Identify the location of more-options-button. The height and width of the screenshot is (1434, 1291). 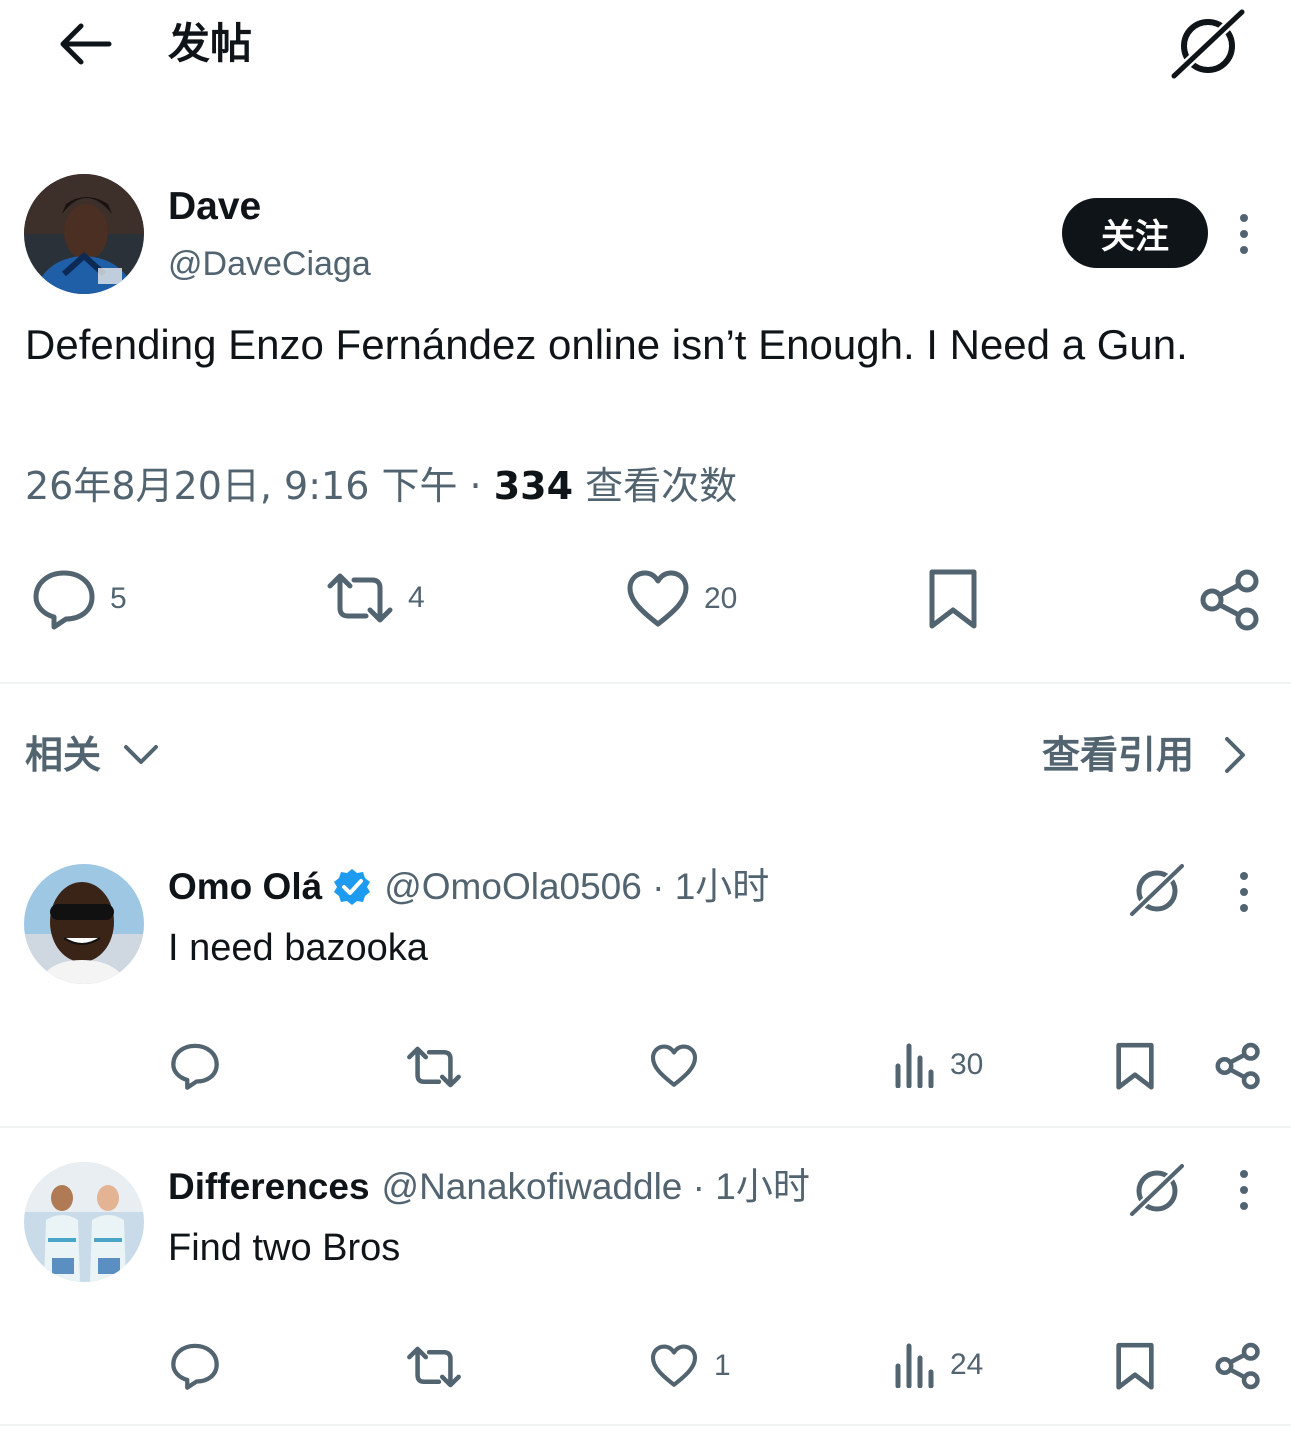
(1244, 234).